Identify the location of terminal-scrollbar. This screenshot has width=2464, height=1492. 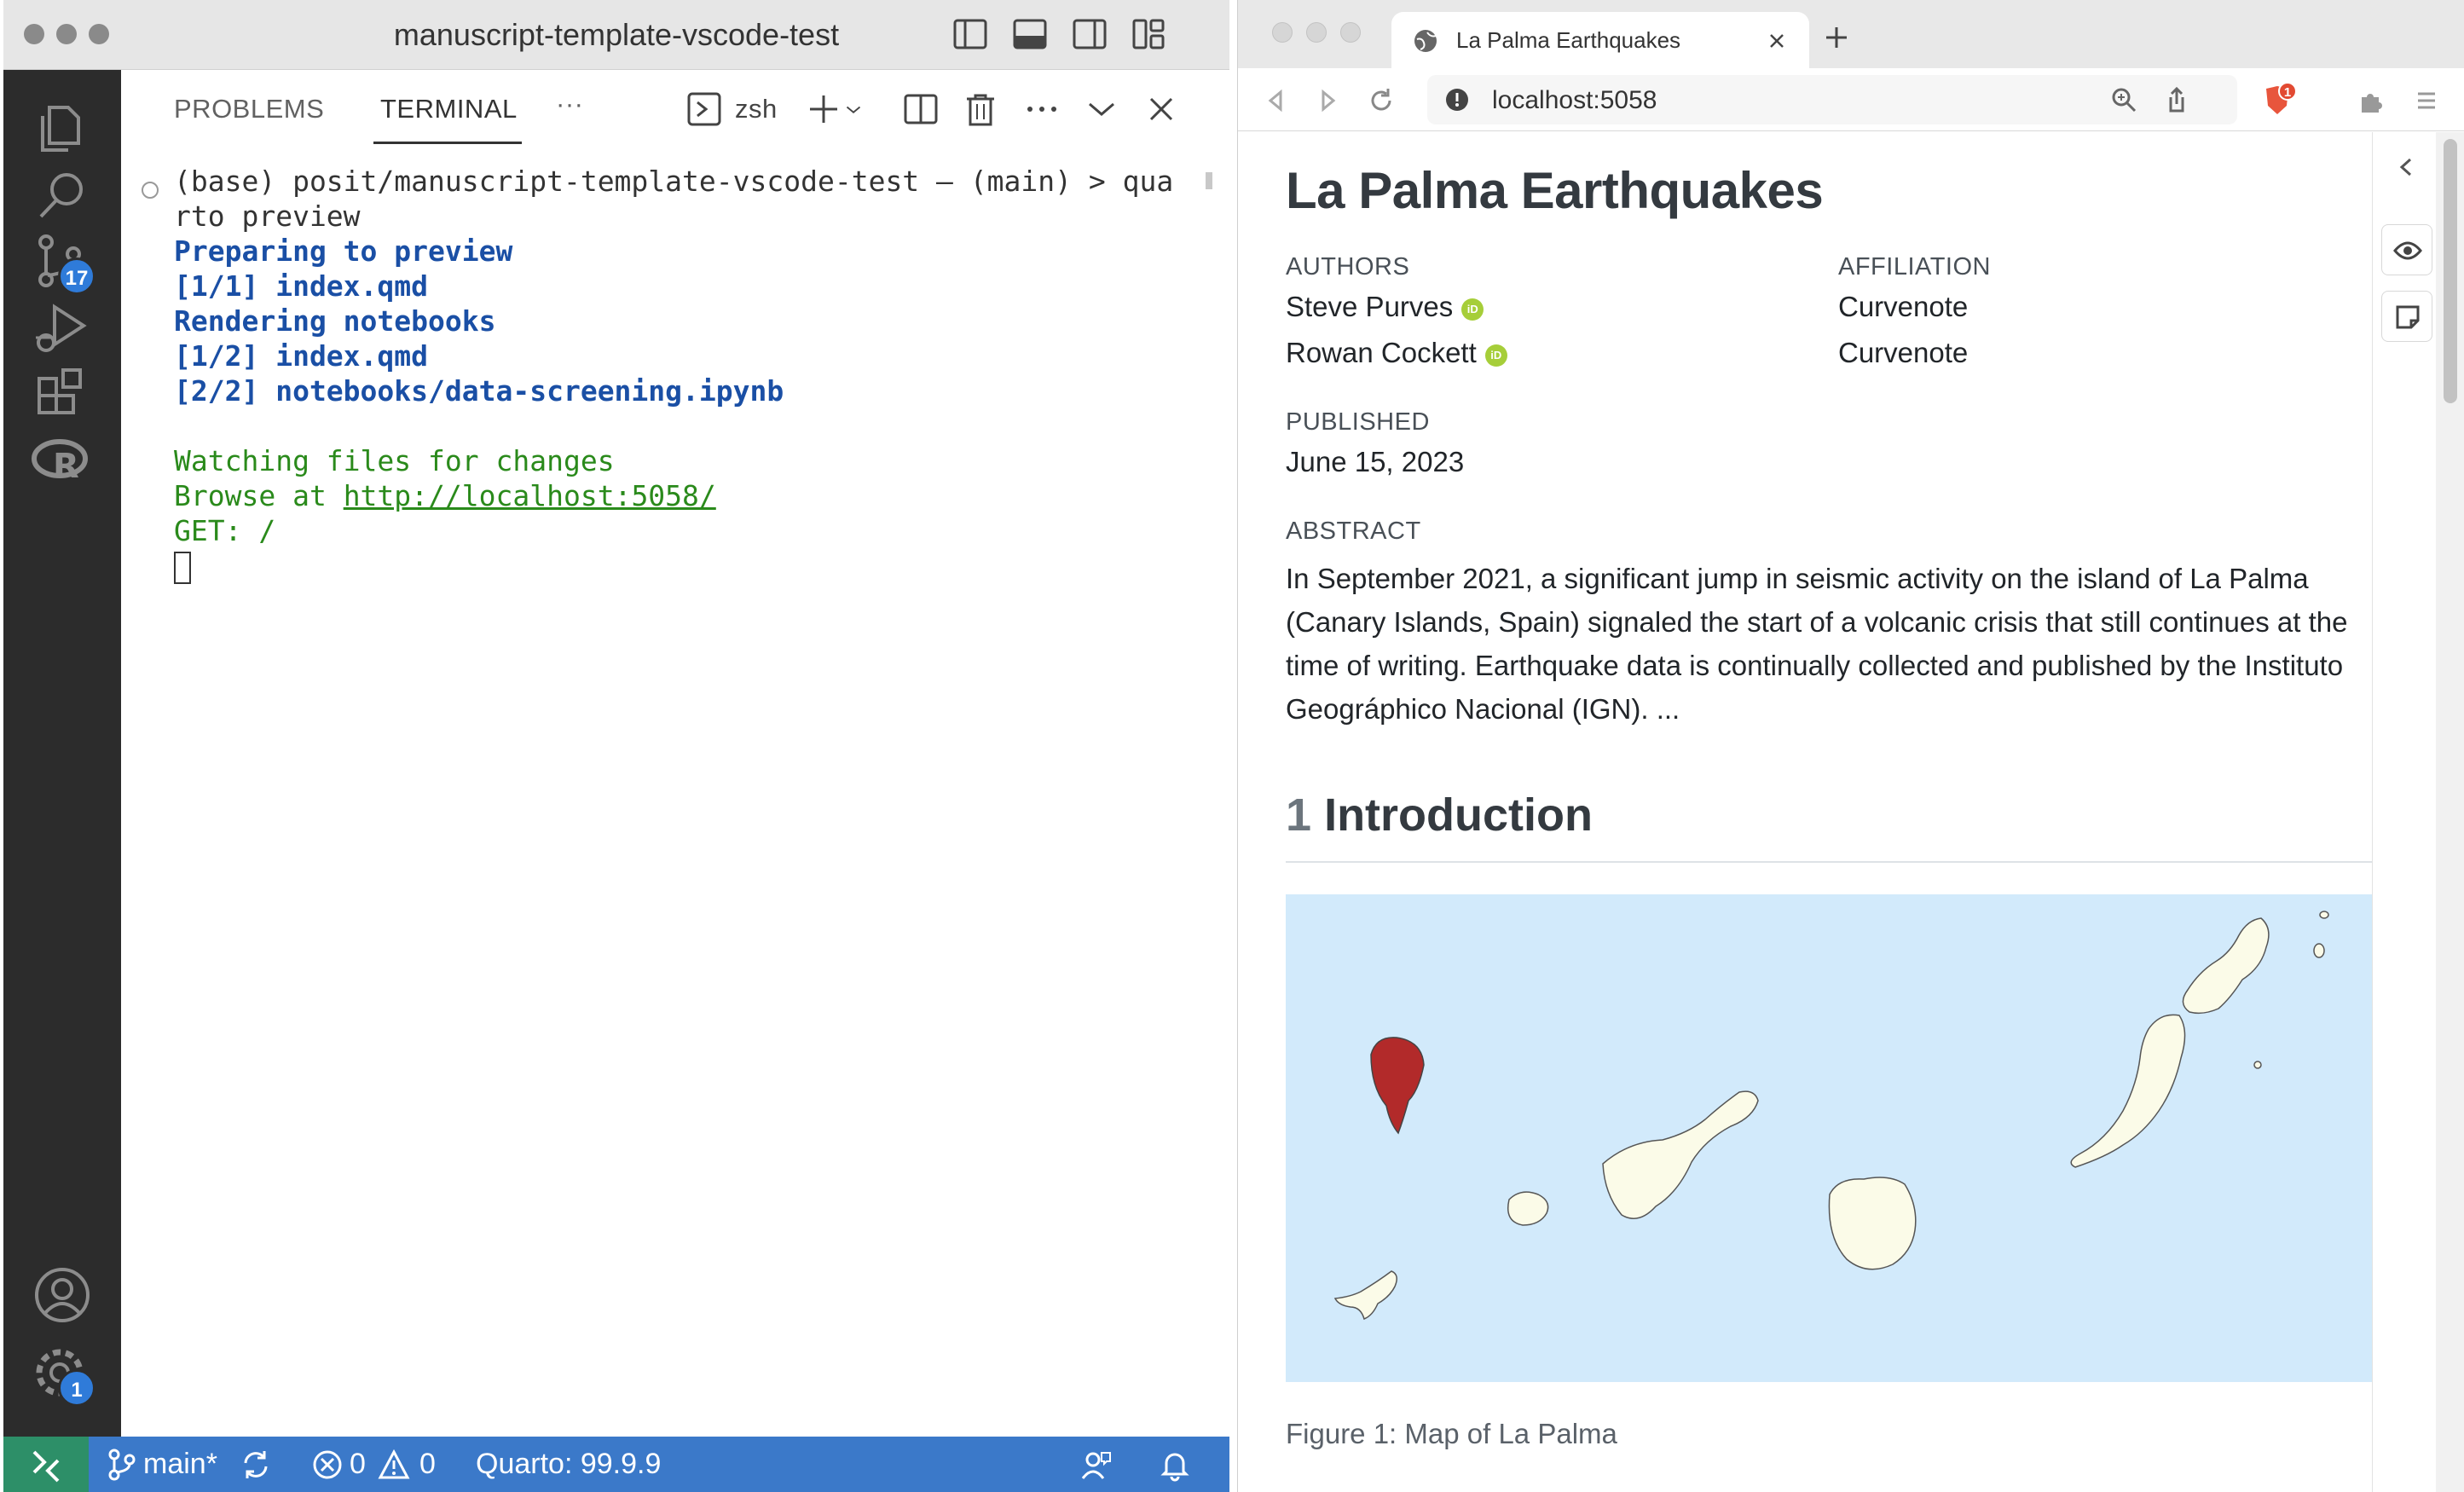
(1209, 180).